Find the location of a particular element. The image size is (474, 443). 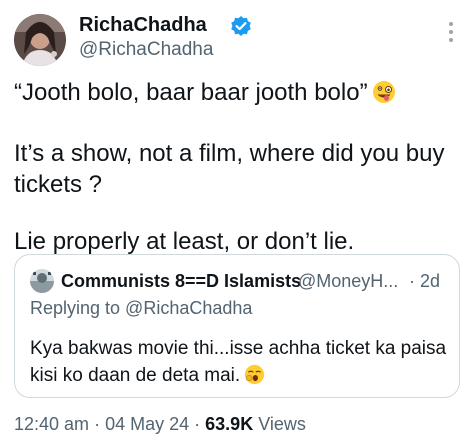

author-avatar is located at coordinates (40, 40).